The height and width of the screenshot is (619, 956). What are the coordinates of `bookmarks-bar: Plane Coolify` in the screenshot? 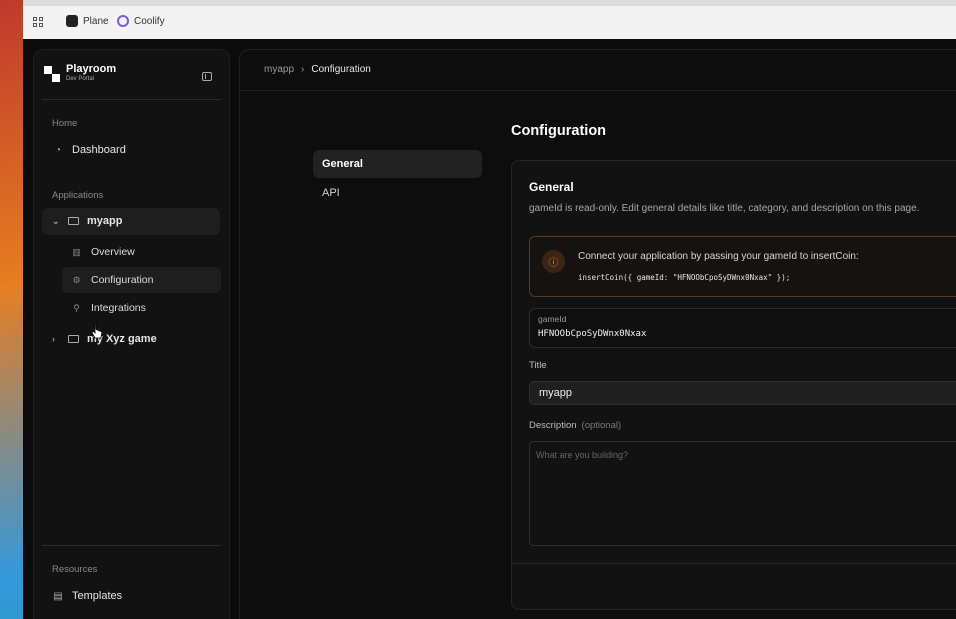 It's located at (489, 19).